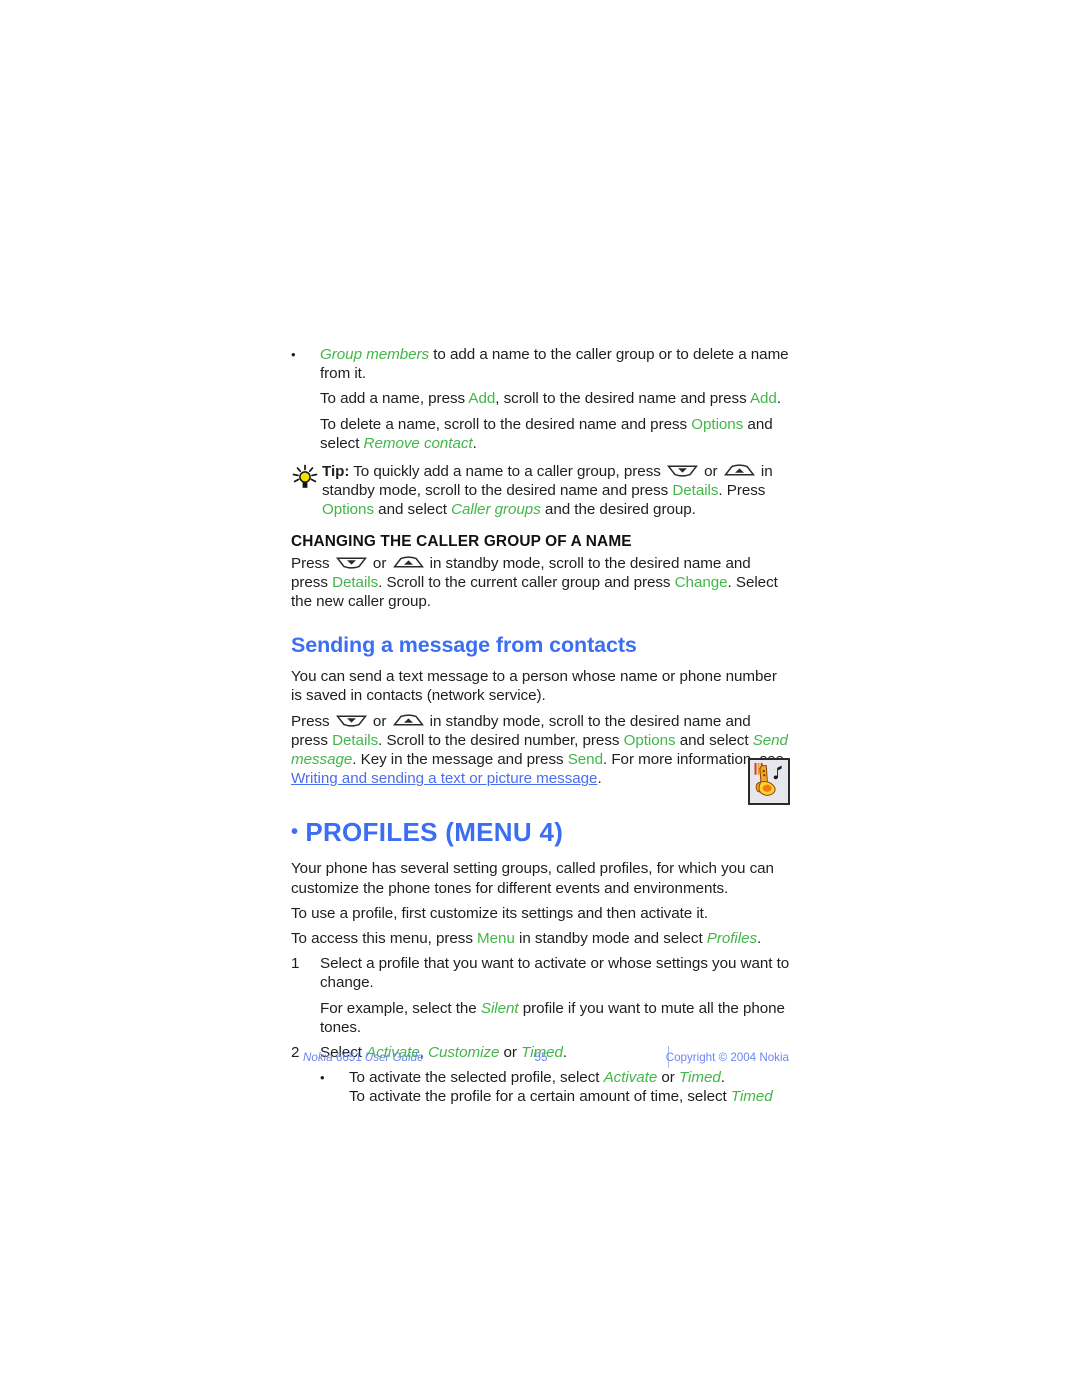 The height and width of the screenshot is (1397, 1080). What do you see at coordinates (585, 760) in the screenshot?
I see `softkey-send: Send` at bounding box center [585, 760].